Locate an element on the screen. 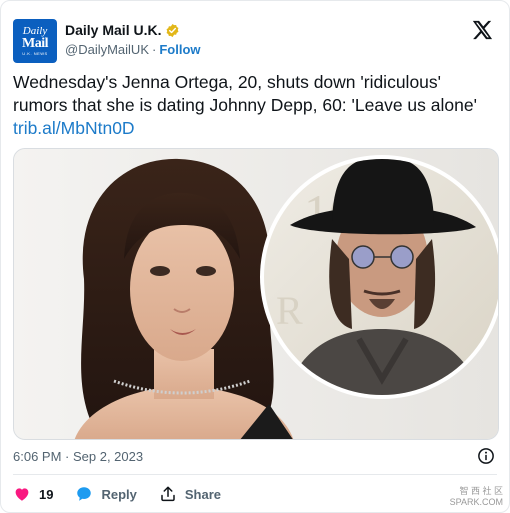 The width and height of the screenshot is (510, 513). share-button: Share is located at coordinates (190, 494).